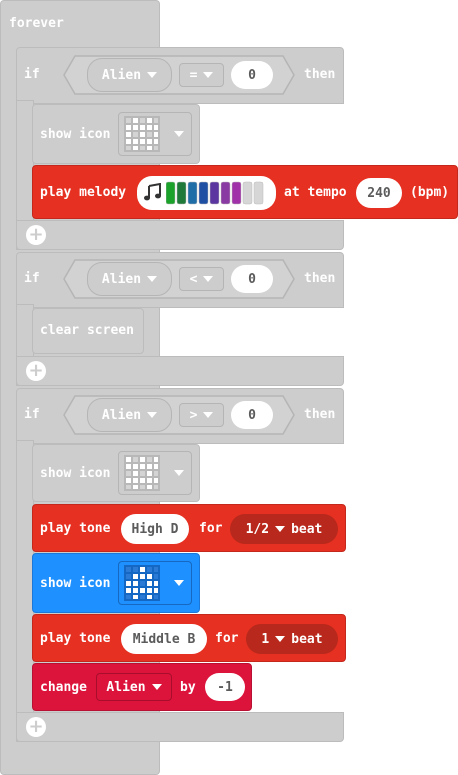 This screenshot has width=458, height=775. What do you see at coordinates (180, 371) in the screenshot?
I see `if-block-2-footer` at bounding box center [180, 371].